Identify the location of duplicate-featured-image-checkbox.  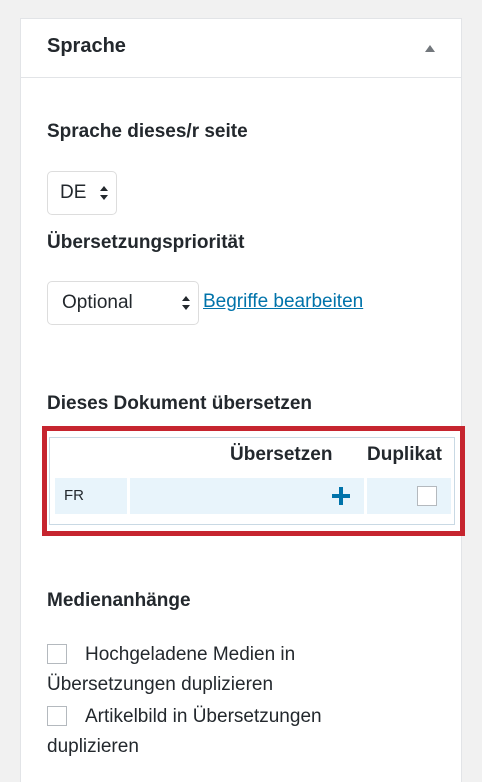
(57, 716).